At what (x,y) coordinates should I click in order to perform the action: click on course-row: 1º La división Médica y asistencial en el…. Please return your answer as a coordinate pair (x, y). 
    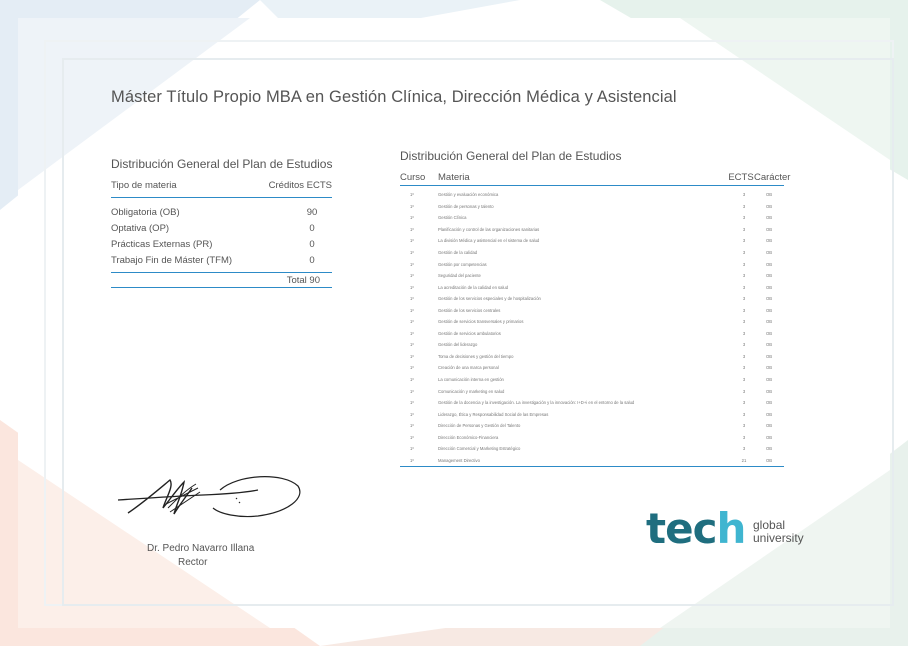
    Looking at the image, I should click on (592, 241).